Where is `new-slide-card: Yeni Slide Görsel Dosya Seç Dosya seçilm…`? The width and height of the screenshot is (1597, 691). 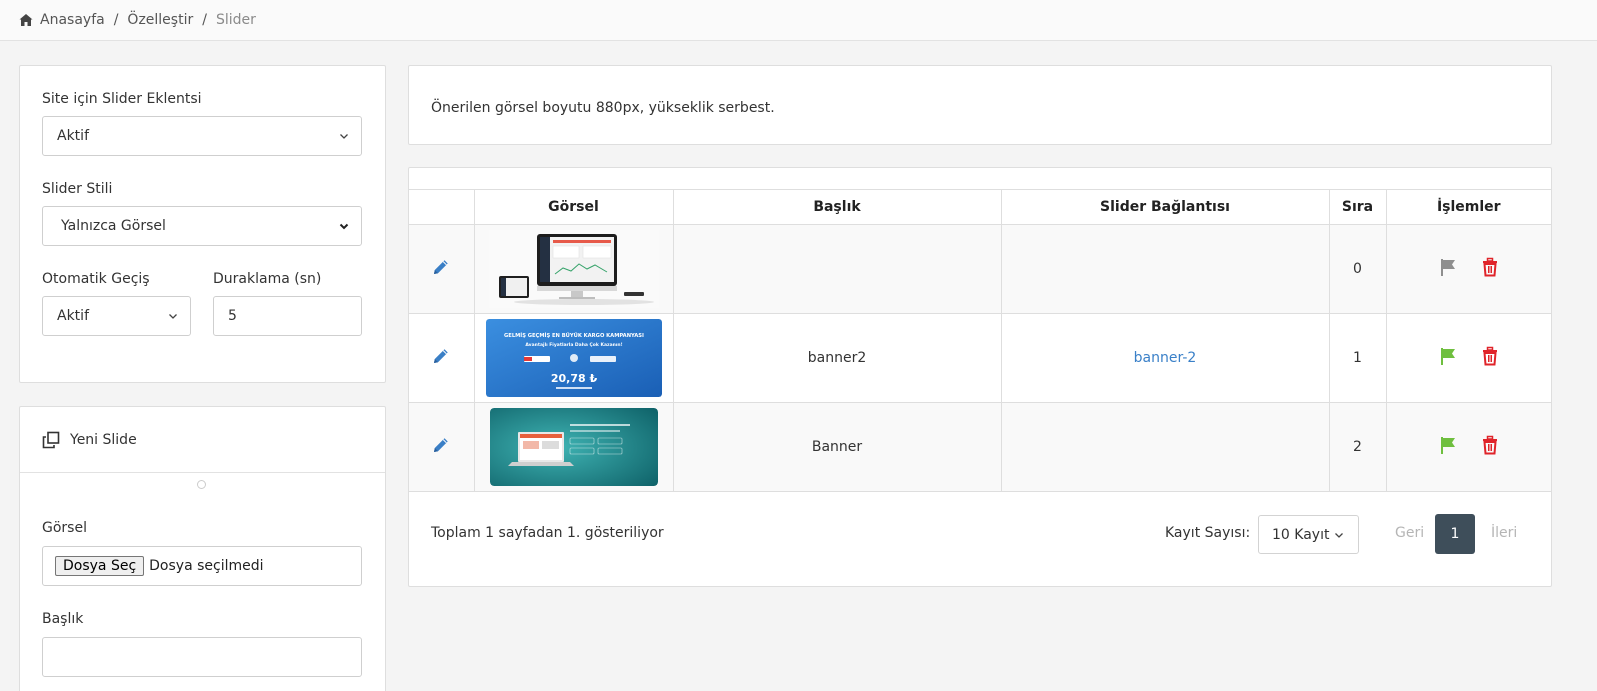 new-slide-card: Yeni Slide Görsel Dosya Seç Dosya seçilm… is located at coordinates (202, 548).